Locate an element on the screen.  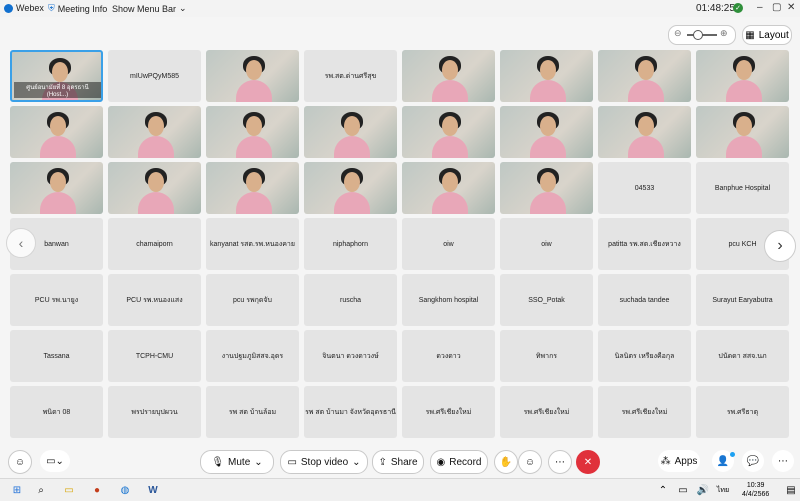
participant-name-tile: chamaiporn is located at coordinates (154, 244).